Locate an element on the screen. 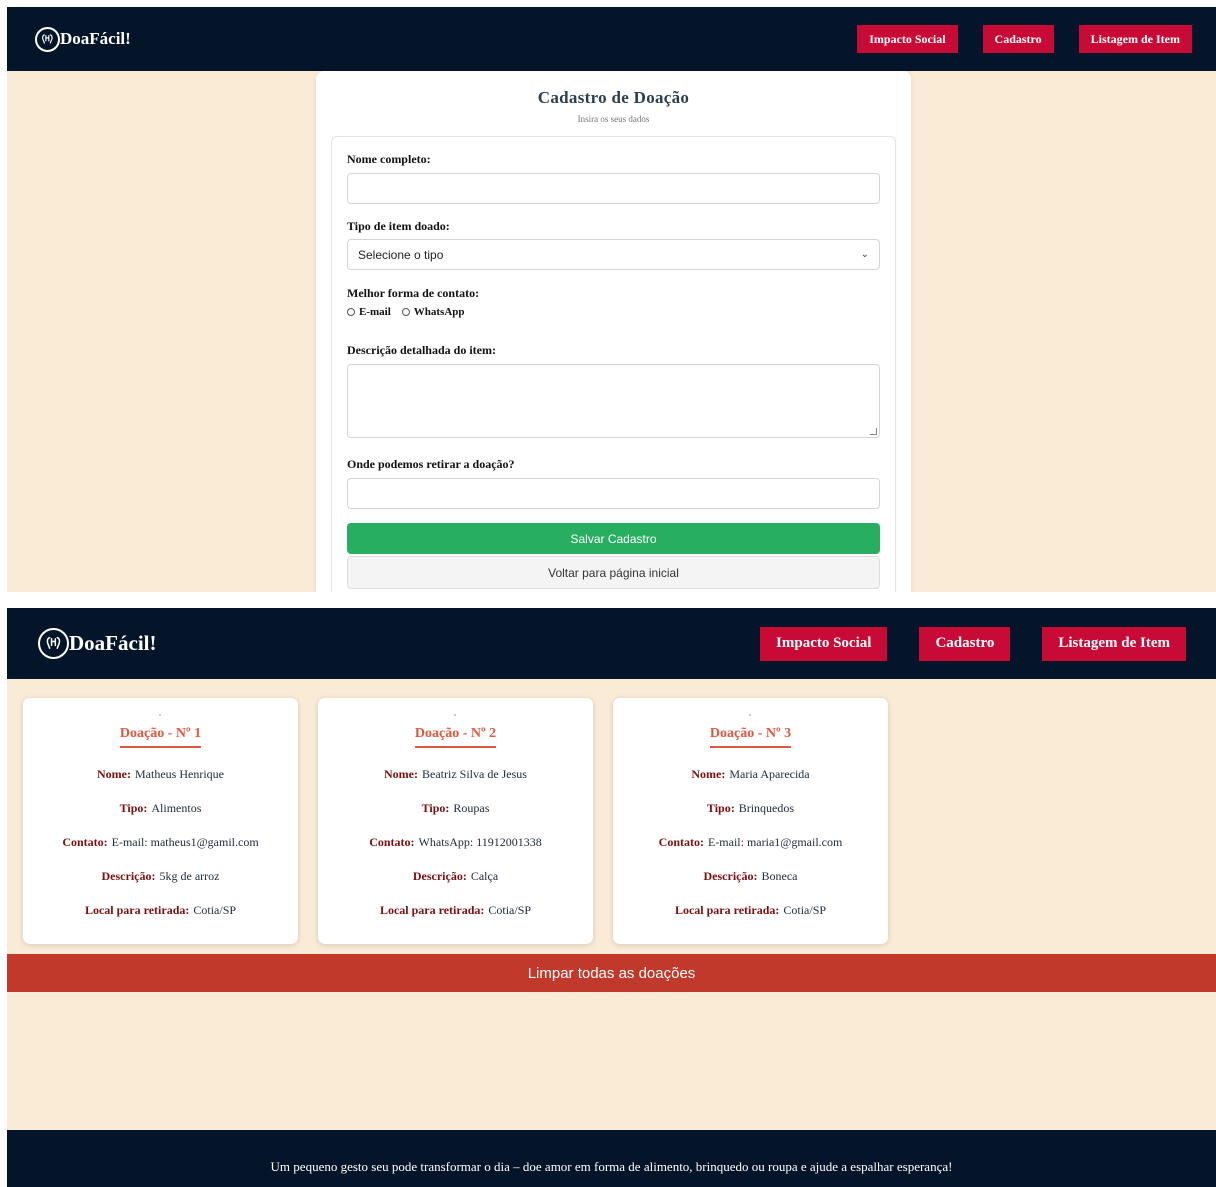  donation-contact: WhatsApp: 11912001338 is located at coordinates (480, 842).